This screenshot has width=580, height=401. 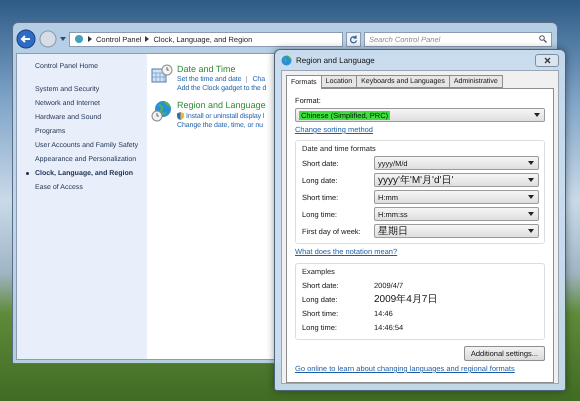 I want to click on format-dropdown: 星期日, so click(x=456, y=231).